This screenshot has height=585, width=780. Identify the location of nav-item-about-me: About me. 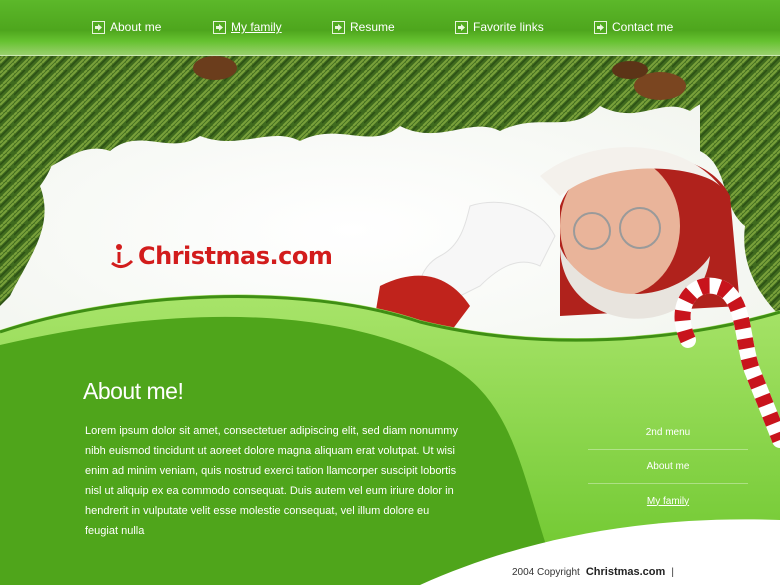
(126, 27).